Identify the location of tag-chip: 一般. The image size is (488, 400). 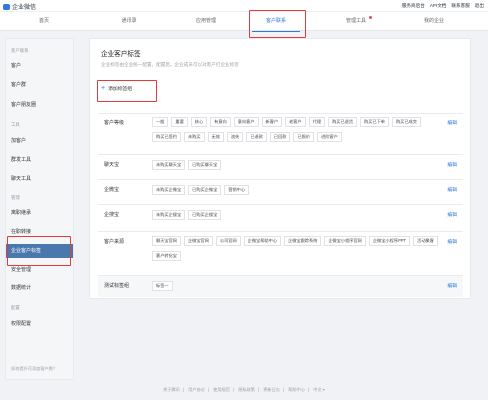
(160, 122).